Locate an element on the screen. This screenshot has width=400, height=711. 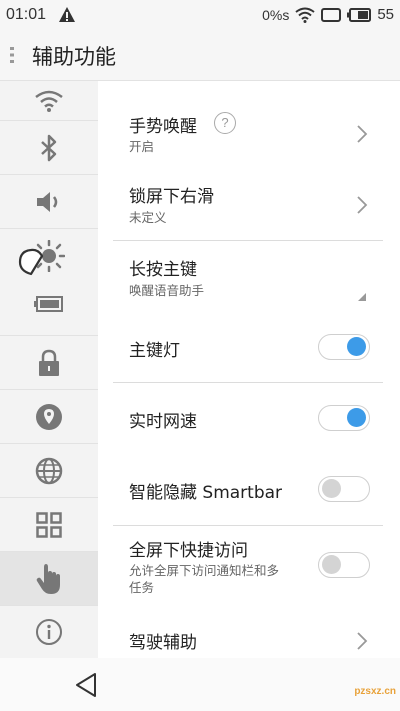
sidebar-item-location is located at coordinates (49, 417).